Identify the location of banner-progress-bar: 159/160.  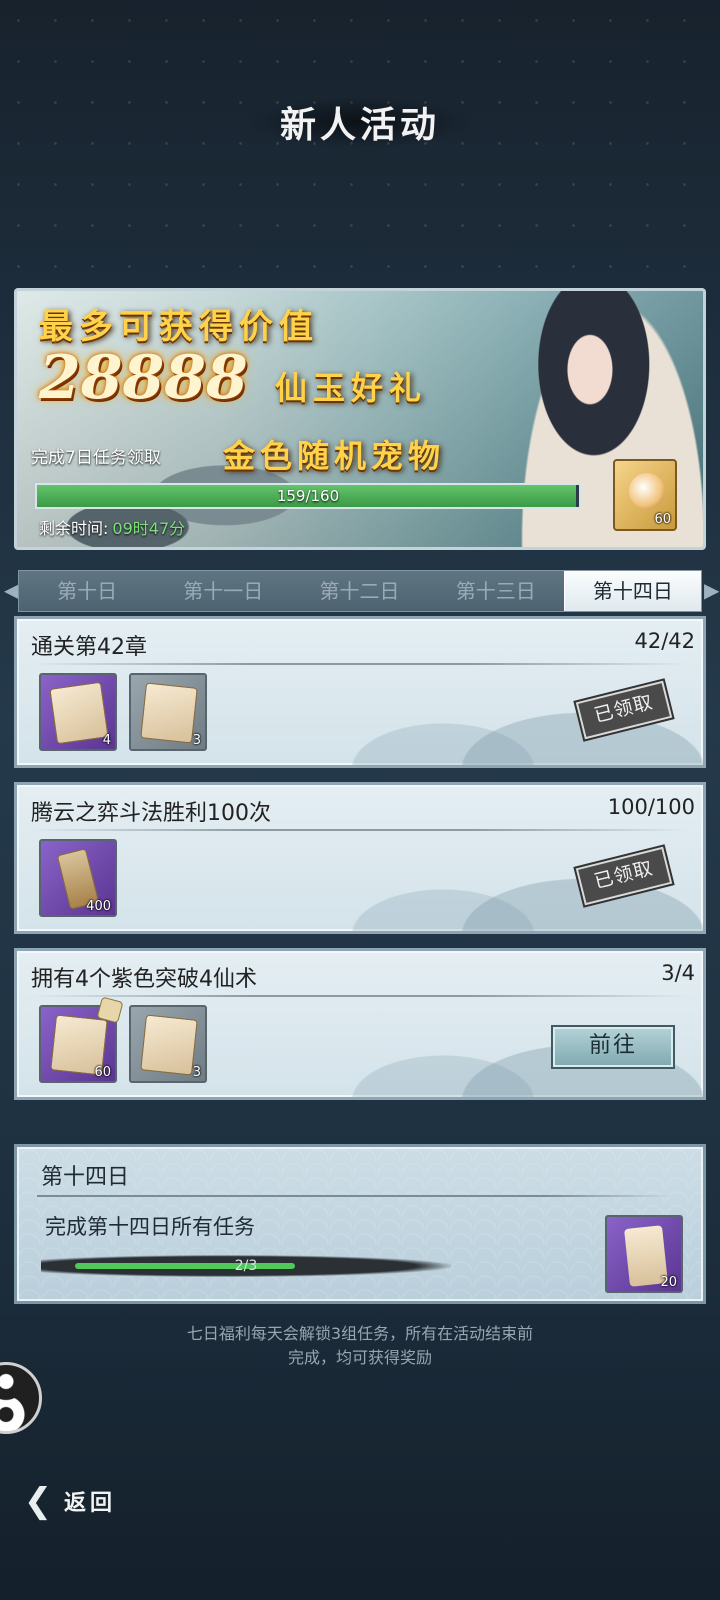
(308, 496).